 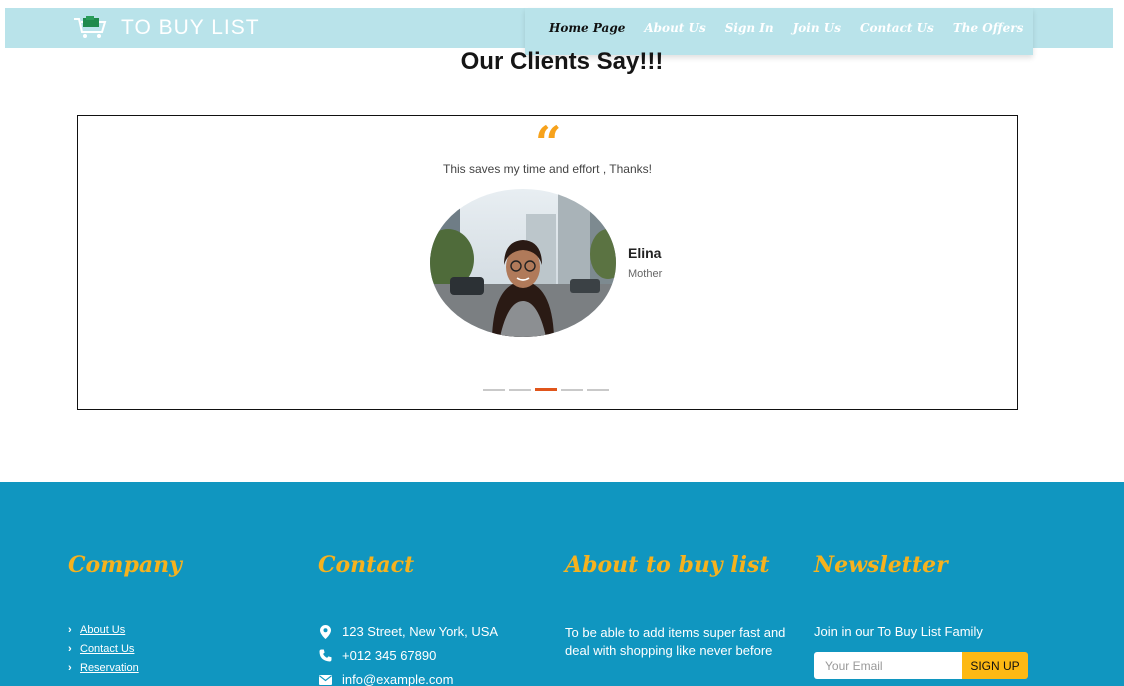 What do you see at coordinates (109, 668) in the screenshot?
I see `footer-link-label: Reservation` at bounding box center [109, 668].